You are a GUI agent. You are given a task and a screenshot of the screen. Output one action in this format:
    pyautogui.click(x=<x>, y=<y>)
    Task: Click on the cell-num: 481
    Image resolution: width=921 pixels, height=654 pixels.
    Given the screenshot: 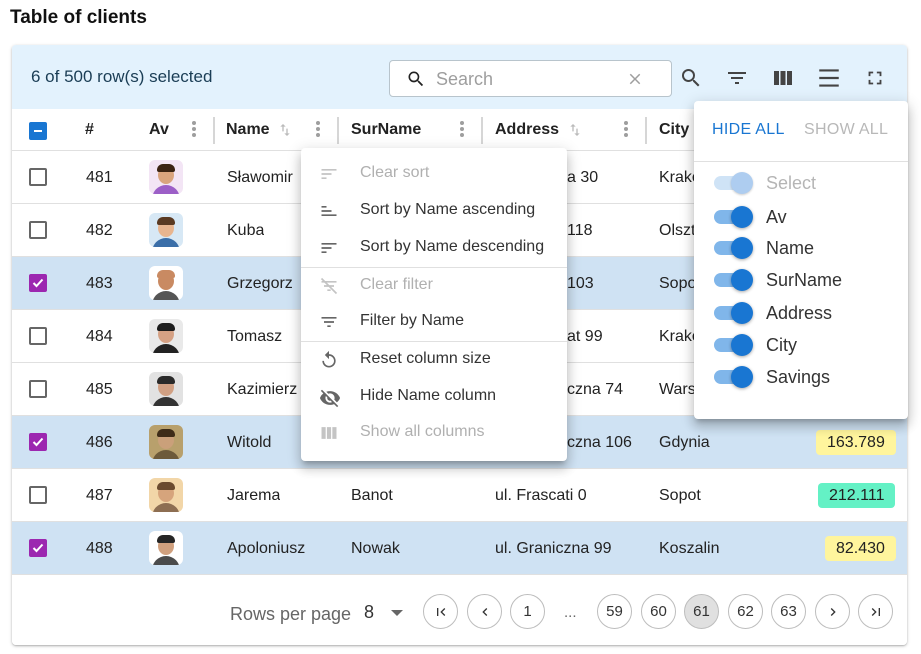 What is the action you would take?
    pyautogui.click(x=99, y=177)
    